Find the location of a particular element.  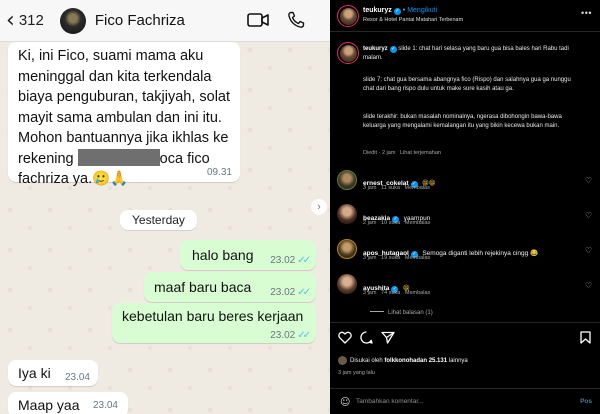

likes-count: 25.131 is located at coordinates (438, 361).